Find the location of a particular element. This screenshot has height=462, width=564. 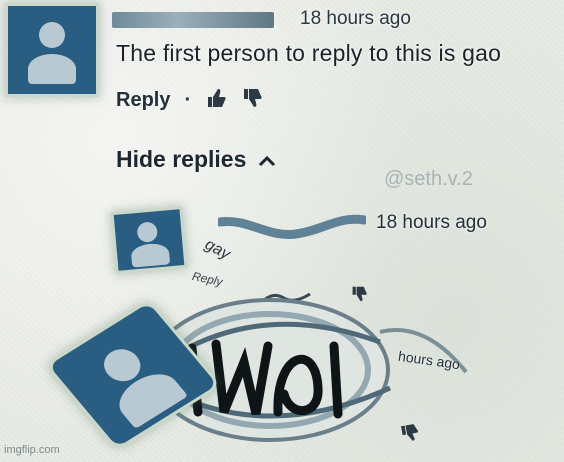

imgflip-credit: imgflip.com is located at coordinates (32, 450).